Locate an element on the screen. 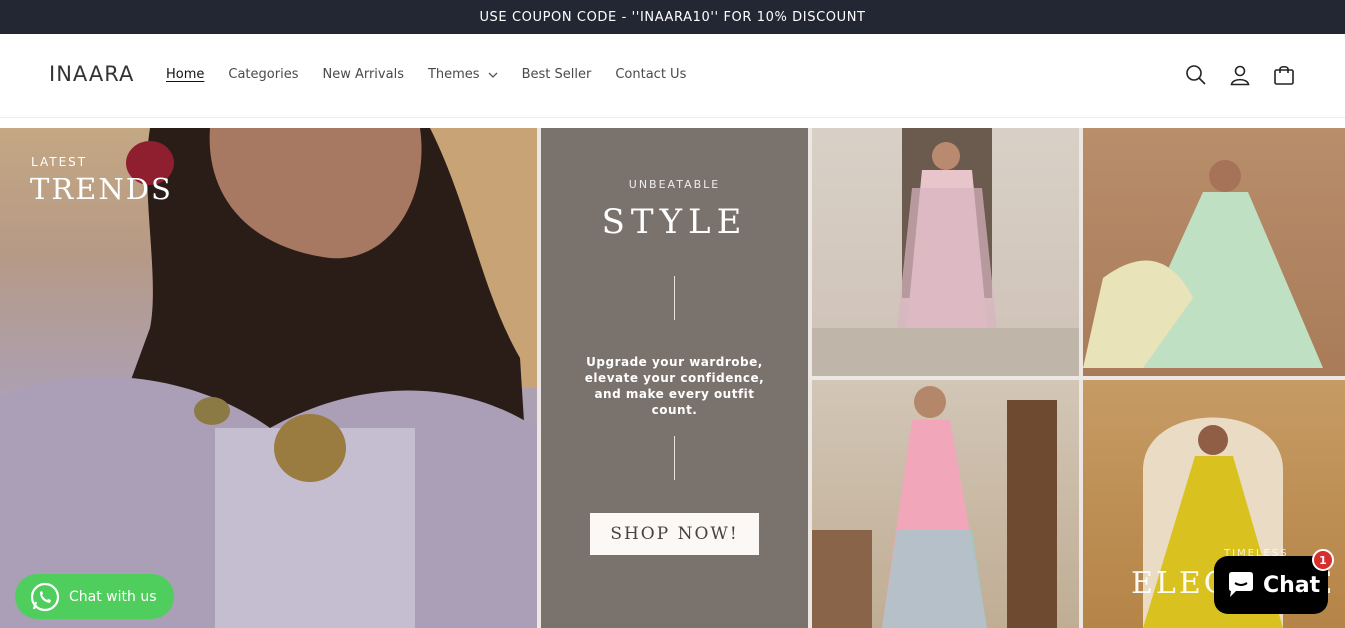 The width and height of the screenshot is (1345, 628). whatsapp-label: Chat with us is located at coordinates (113, 596).